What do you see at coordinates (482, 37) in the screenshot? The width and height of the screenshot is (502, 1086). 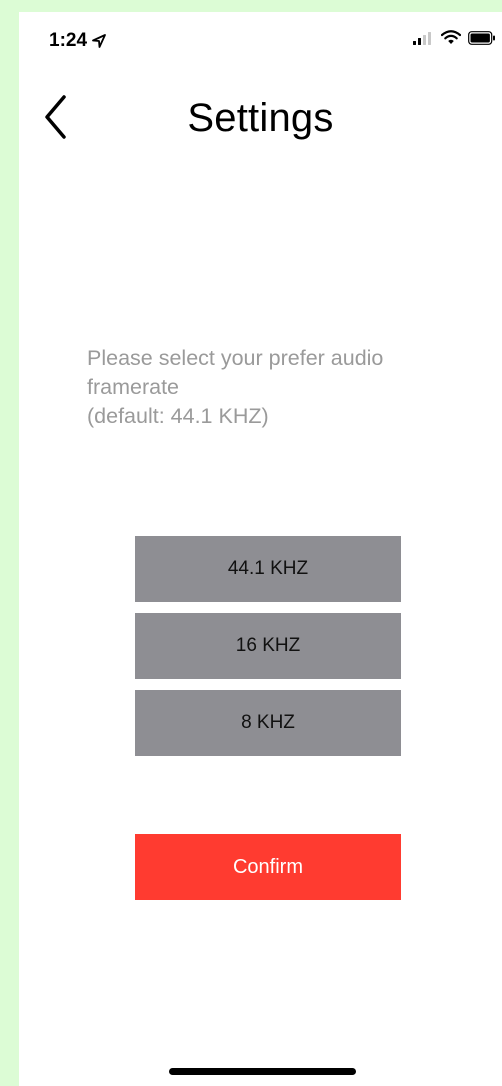 I see `battery-icon` at bounding box center [482, 37].